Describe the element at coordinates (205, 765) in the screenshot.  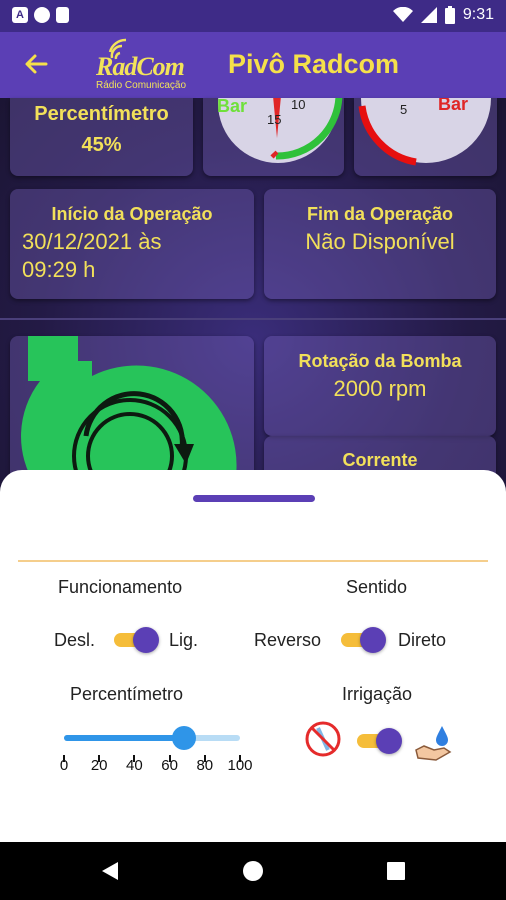
I see `slider-tick-label: 80` at that location.